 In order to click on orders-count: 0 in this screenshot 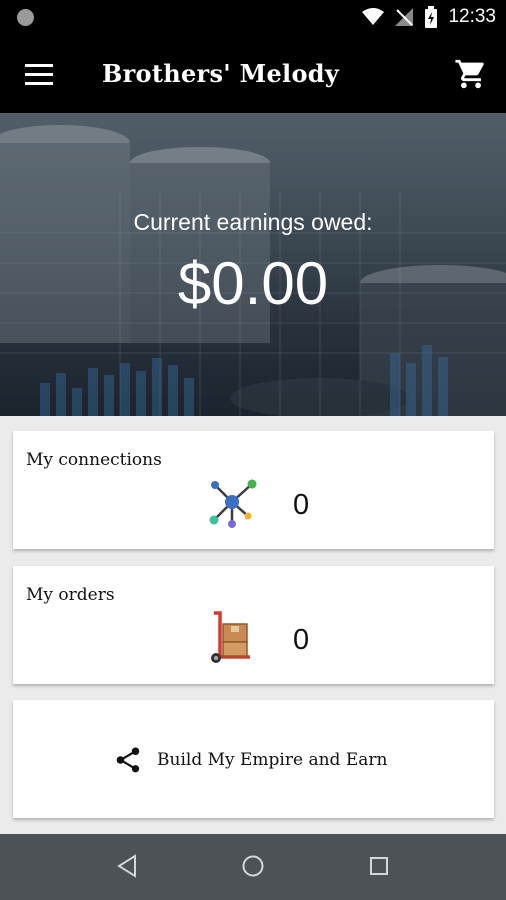, I will do `click(301, 640)`.